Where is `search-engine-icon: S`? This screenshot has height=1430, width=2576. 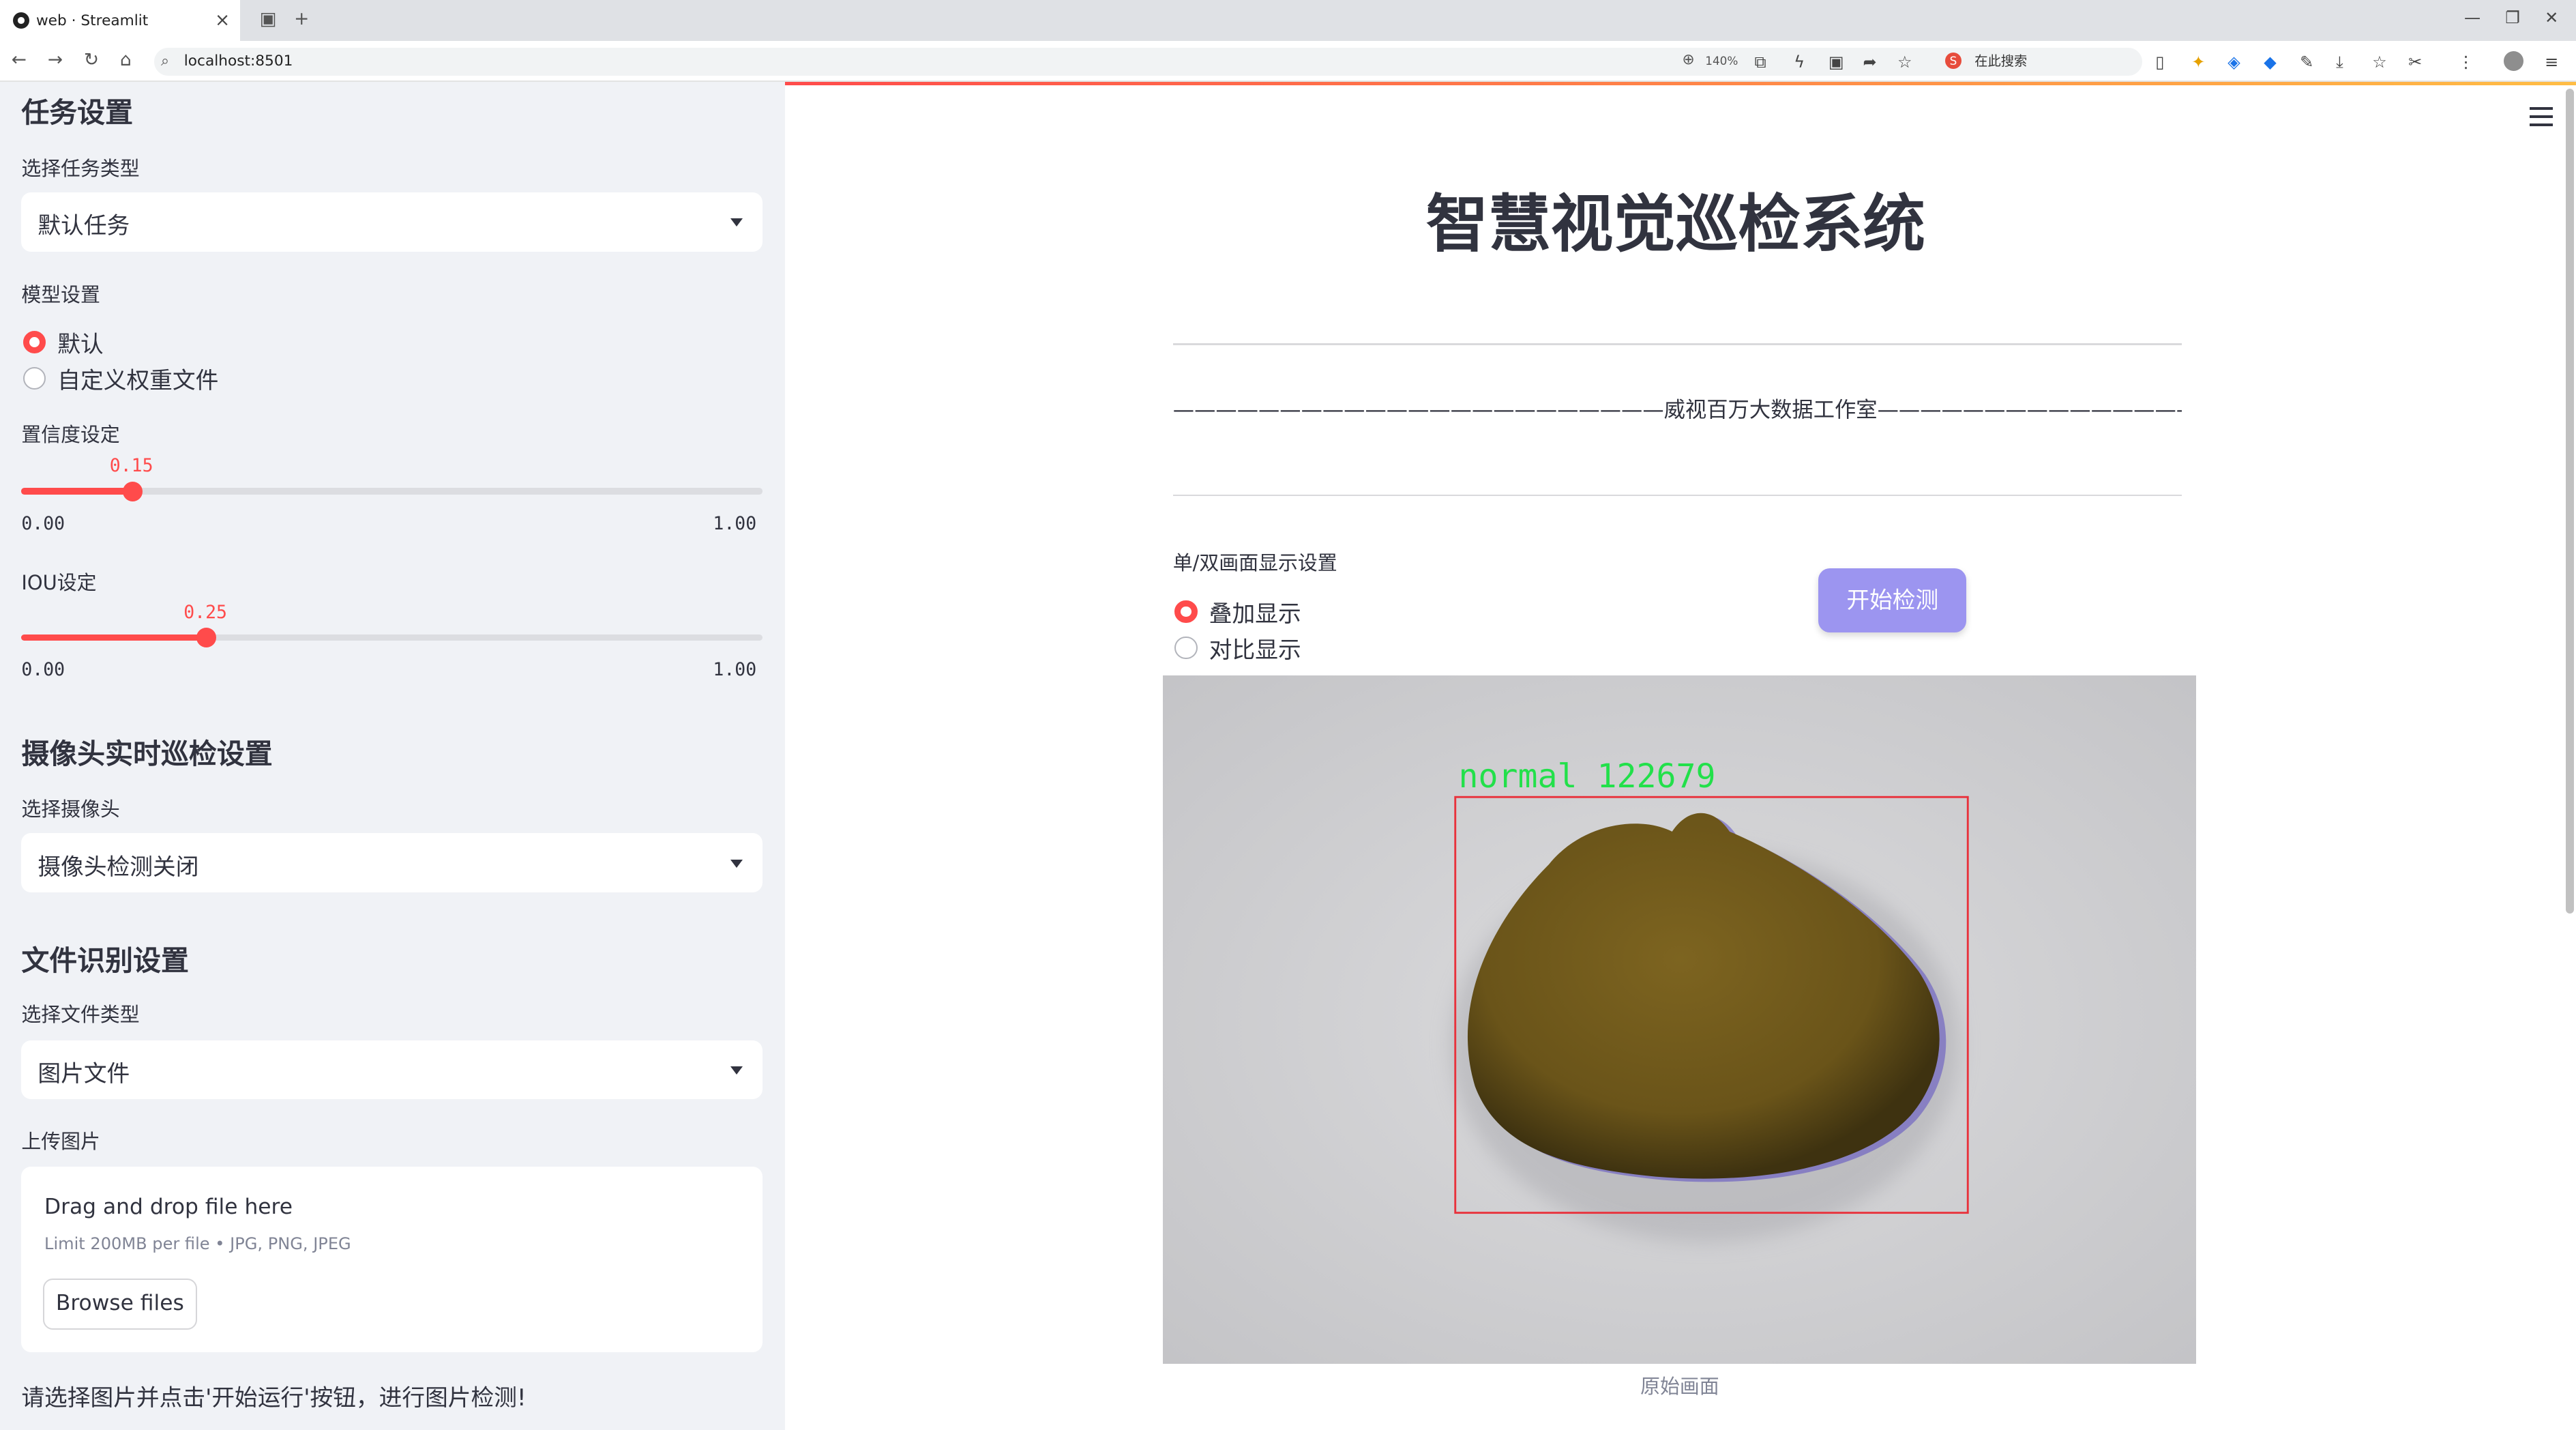
search-engine-icon: S is located at coordinates (1952, 62).